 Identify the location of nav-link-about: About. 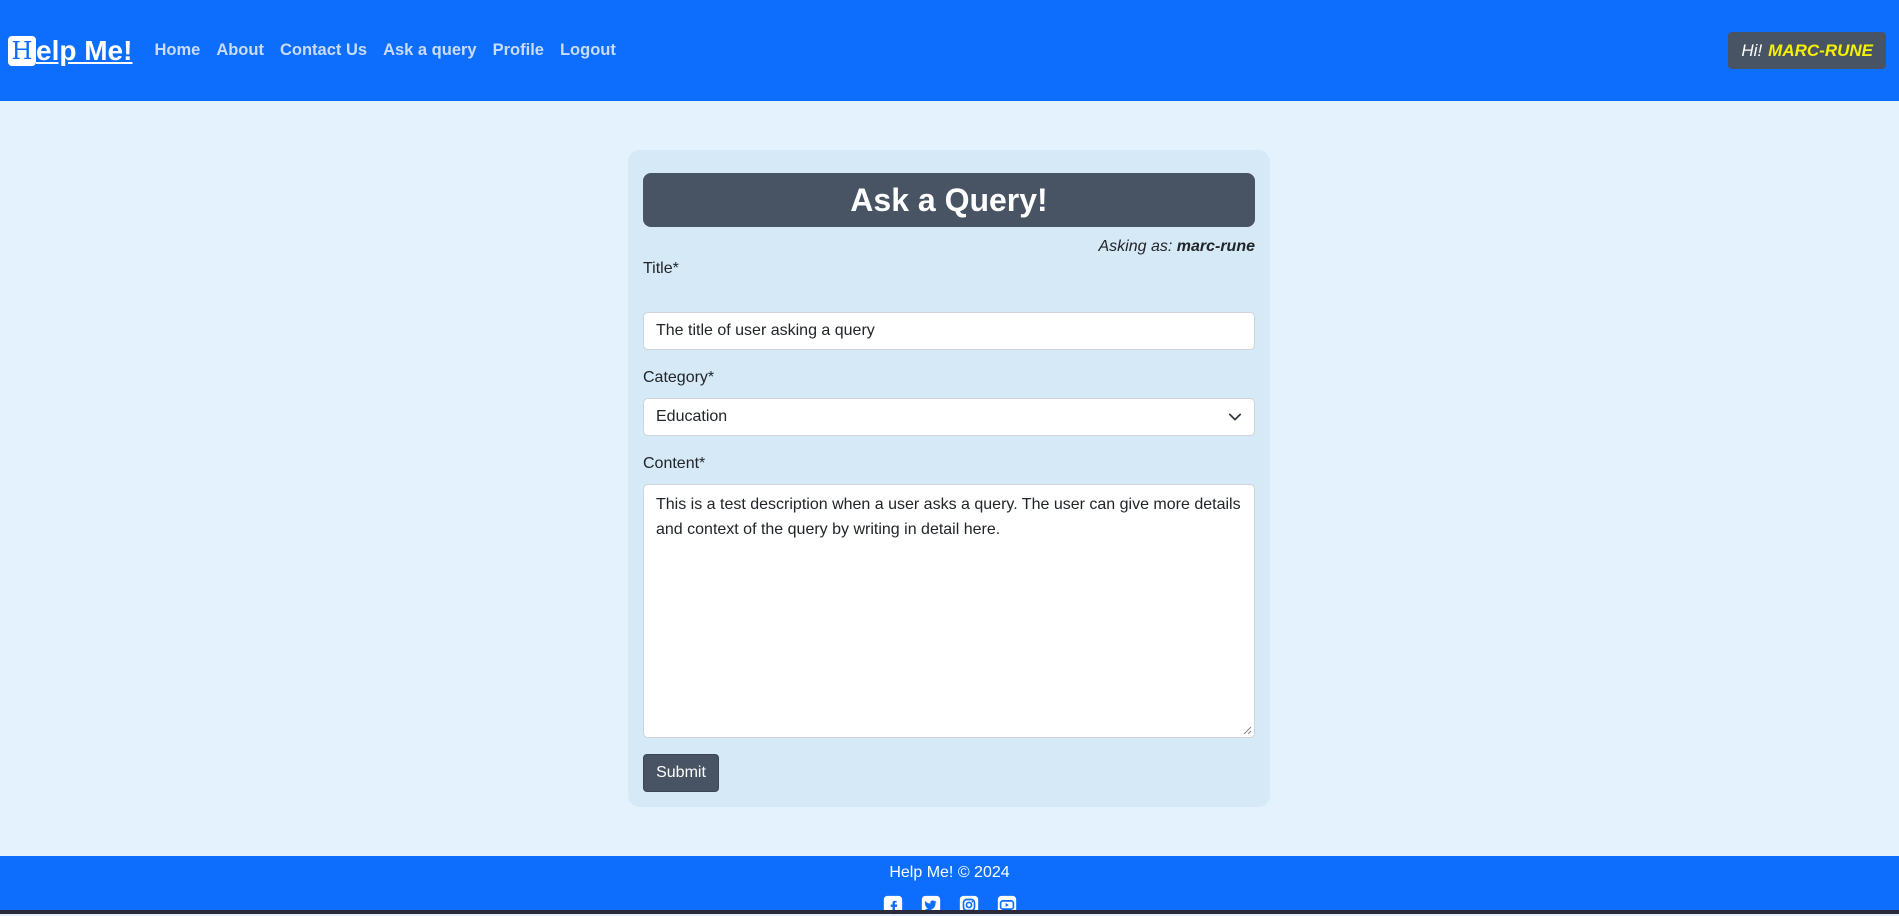
(240, 50).